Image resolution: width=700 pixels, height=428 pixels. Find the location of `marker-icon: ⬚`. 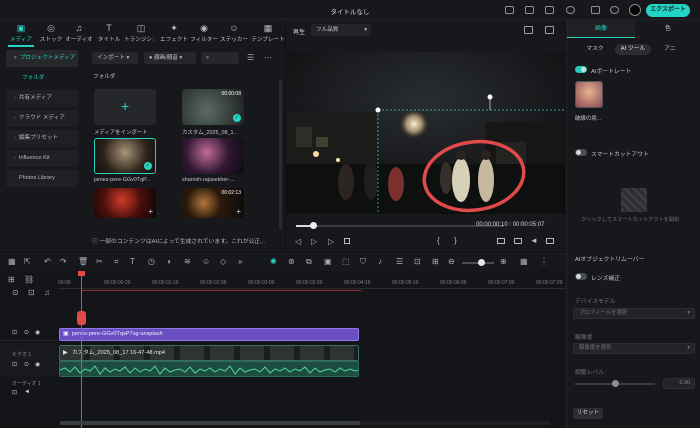

marker-icon: ⬚ is located at coordinates (346, 262).